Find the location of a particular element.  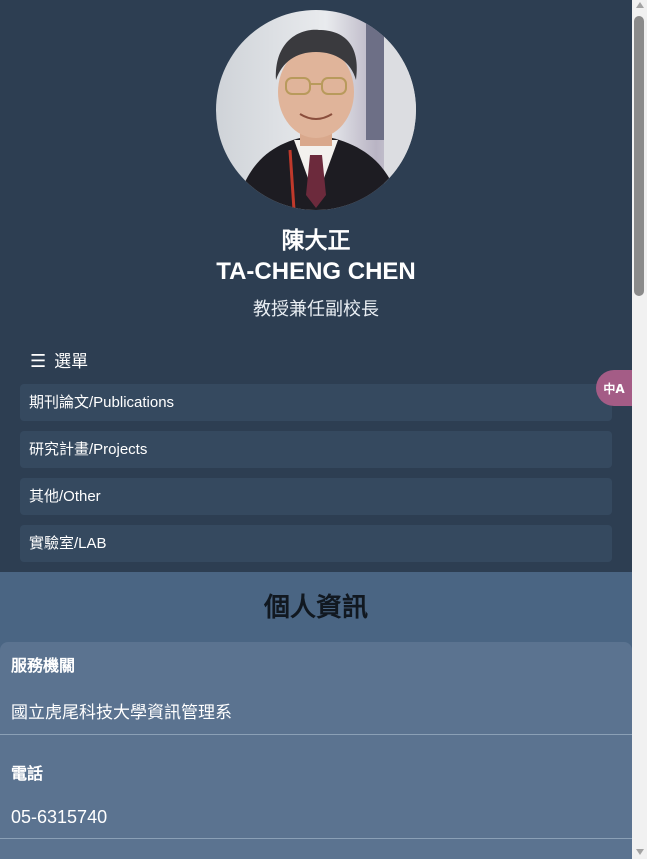

job-title: 教授兼任副校長 is located at coordinates (316, 309).